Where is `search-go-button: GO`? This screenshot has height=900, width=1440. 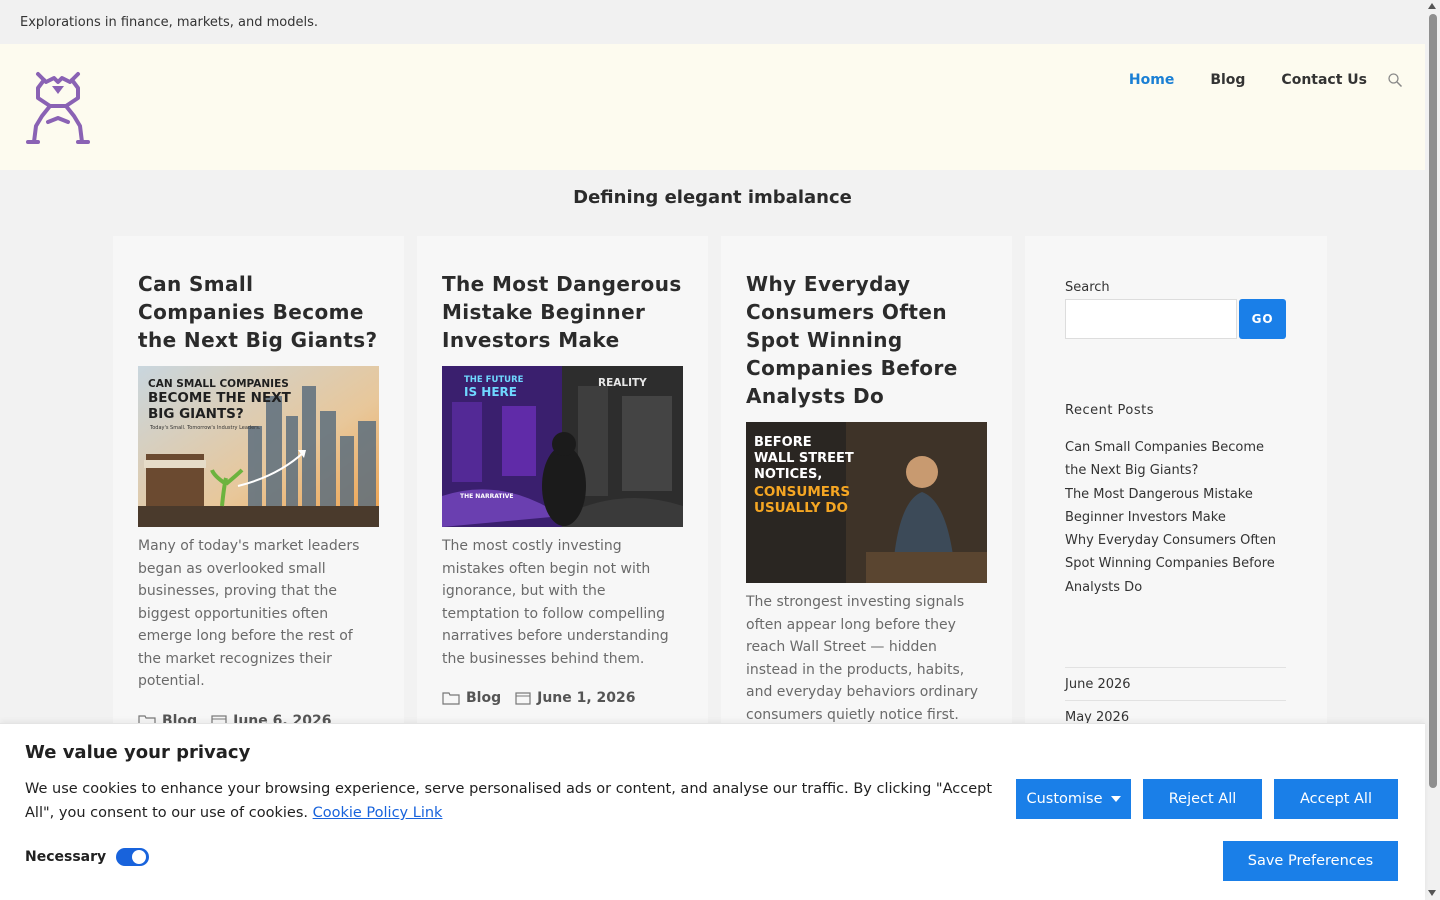
search-go-button: GO is located at coordinates (1262, 319).